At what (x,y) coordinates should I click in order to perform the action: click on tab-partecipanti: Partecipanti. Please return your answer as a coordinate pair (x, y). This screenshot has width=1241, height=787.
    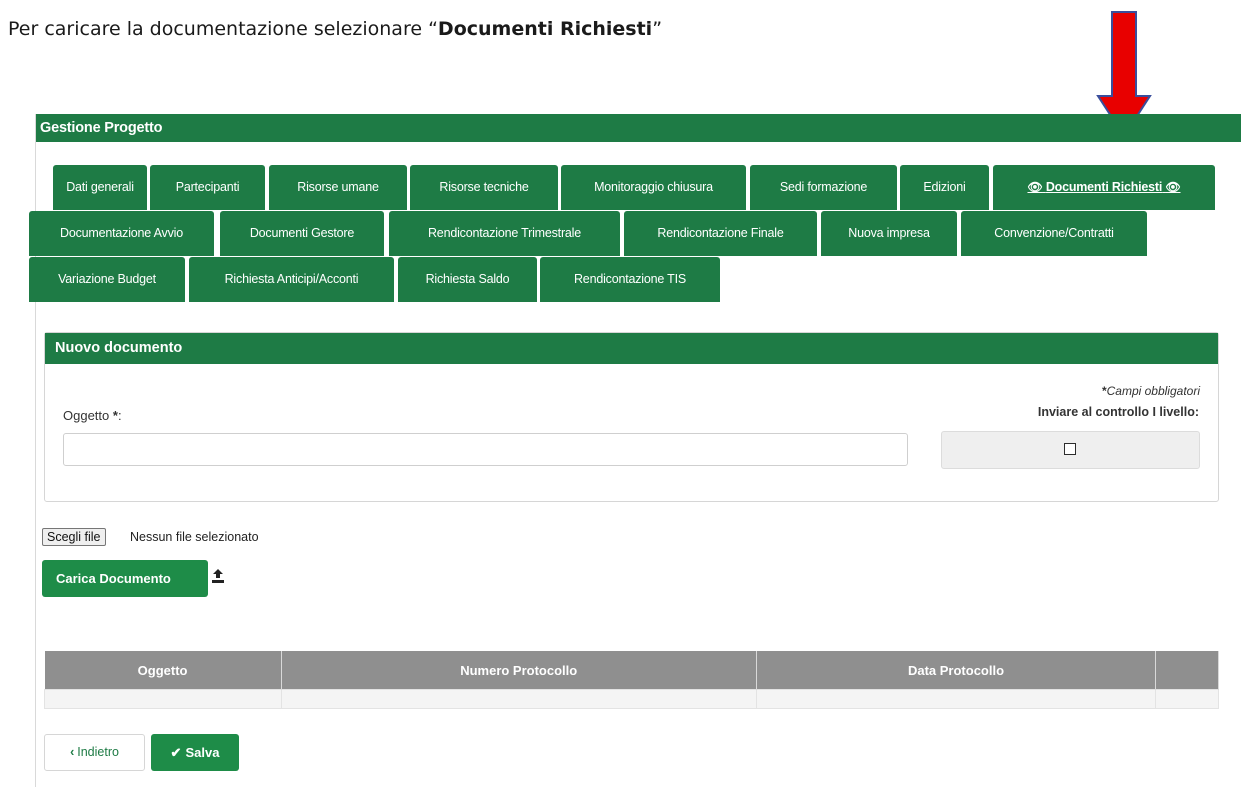
    Looking at the image, I should click on (207, 187).